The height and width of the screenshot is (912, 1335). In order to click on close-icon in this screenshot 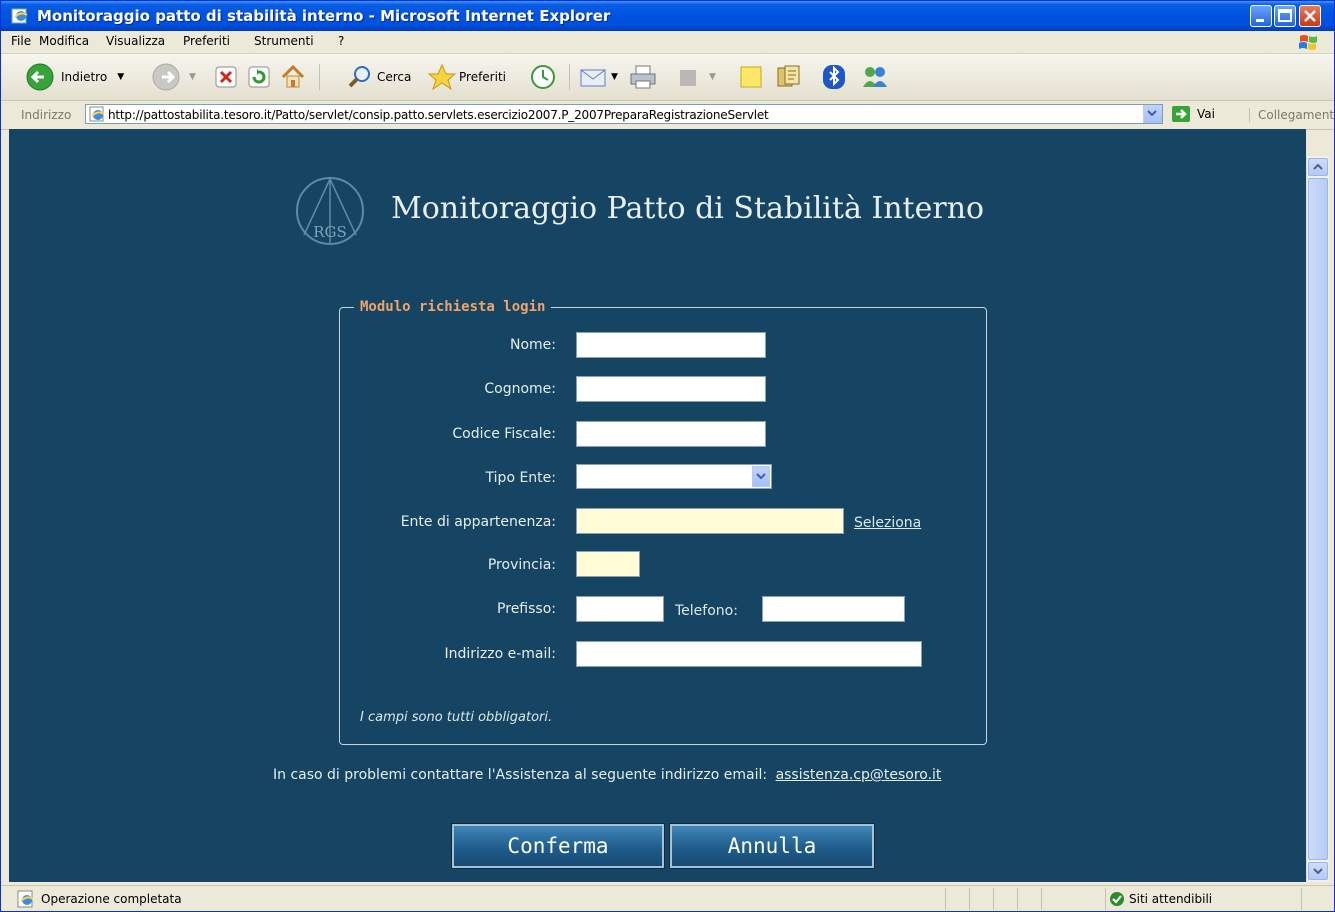, I will do `click(1310, 16)`.